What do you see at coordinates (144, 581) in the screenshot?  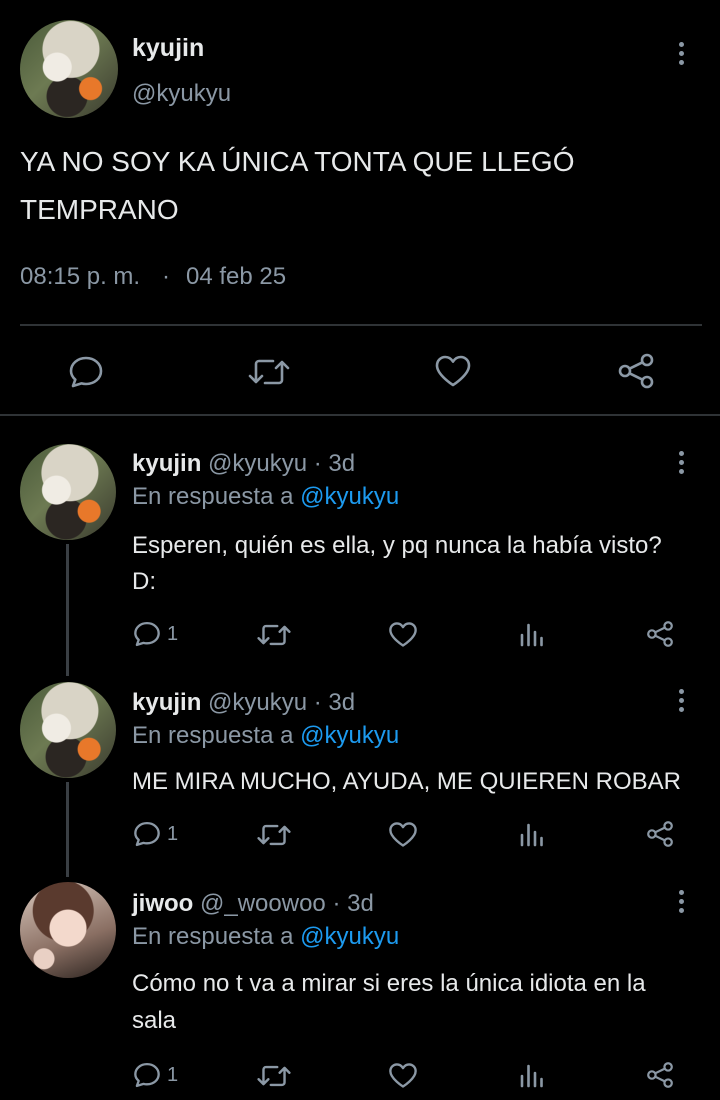 I see `tweet-text-line-2: D:` at bounding box center [144, 581].